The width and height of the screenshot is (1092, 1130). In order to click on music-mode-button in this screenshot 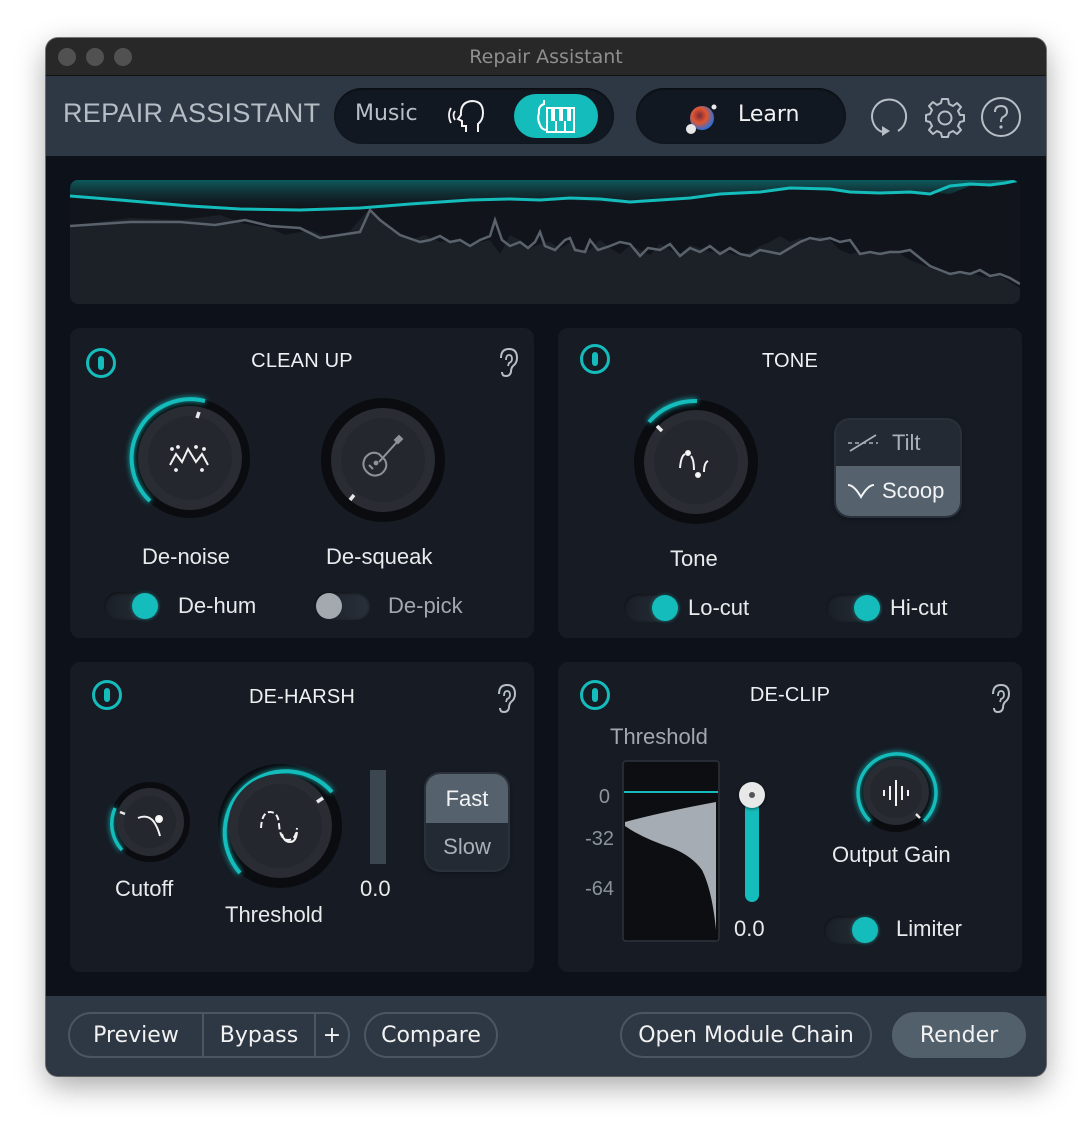, I will do `click(556, 116)`.